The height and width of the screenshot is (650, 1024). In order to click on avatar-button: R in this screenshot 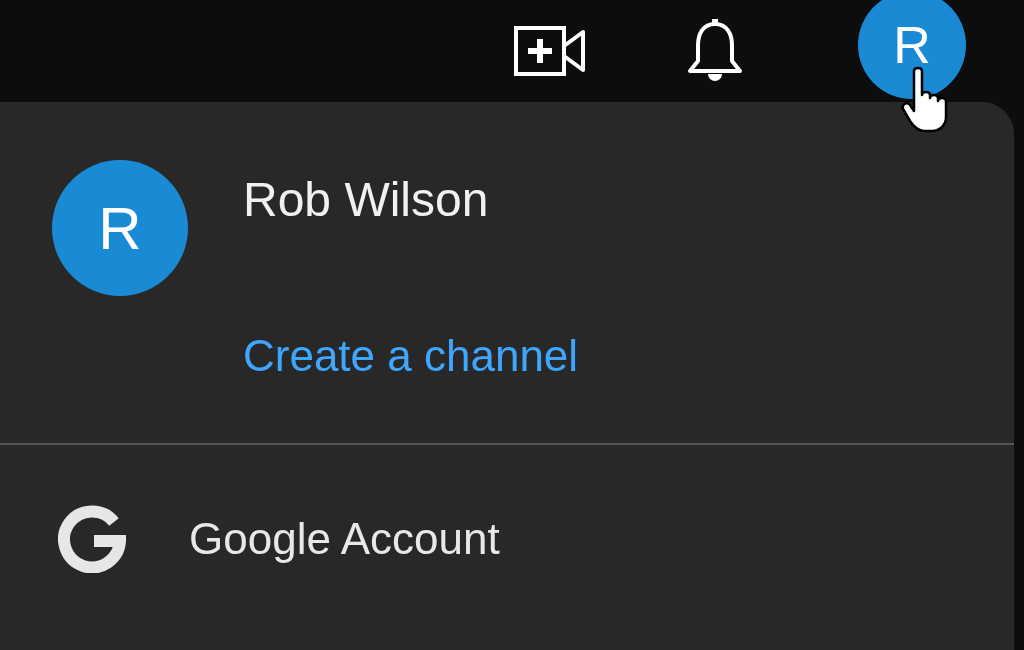, I will do `click(912, 49)`.